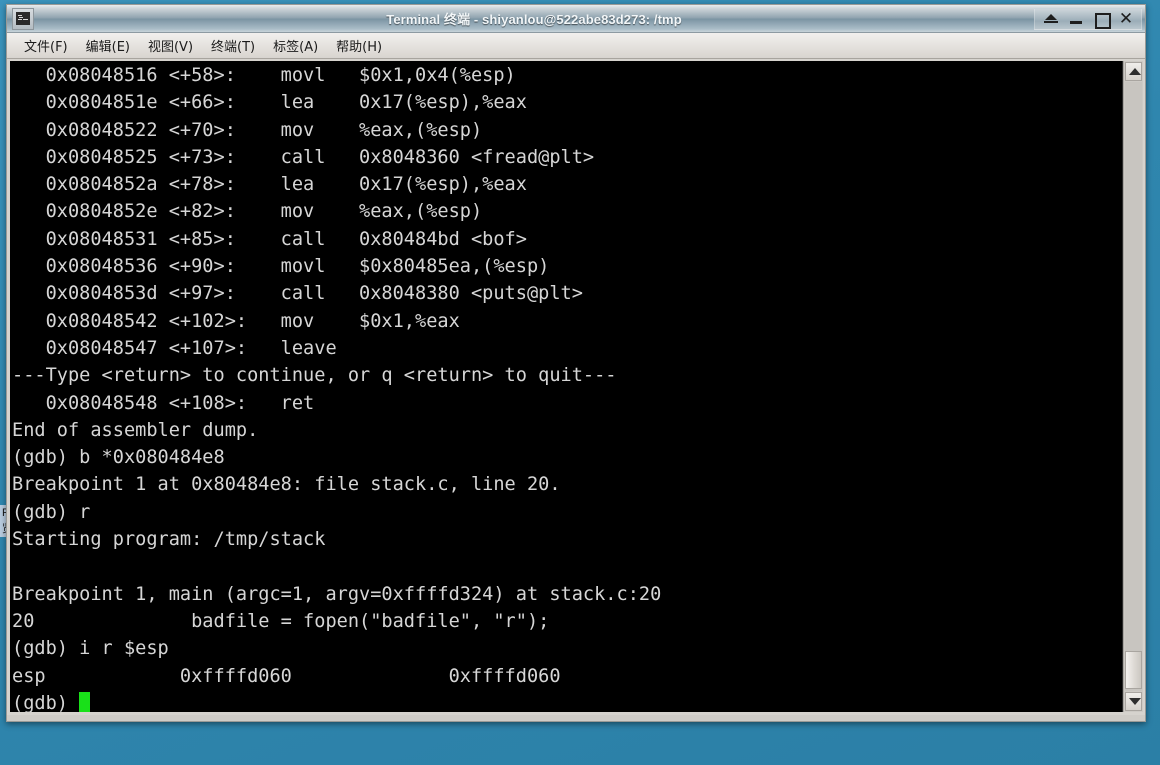 The image size is (1160, 765). Describe the element at coordinates (170, 45) in the screenshot. I see `menu-item-view: 视图(V)` at that location.